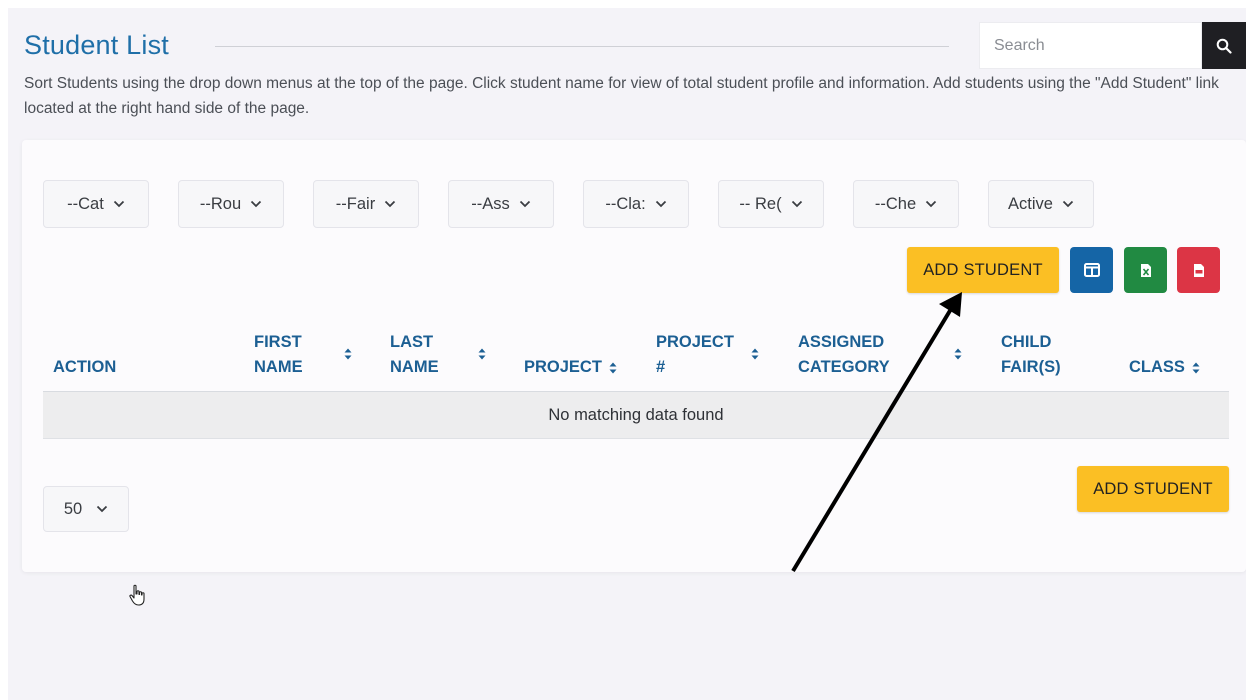 Image resolution: width=1246 pixels, height=700 pixels. What do you see at coordinates (876, 432) in the screenshot?
I see `annotation-arrow` at bounding box center [876, 432].